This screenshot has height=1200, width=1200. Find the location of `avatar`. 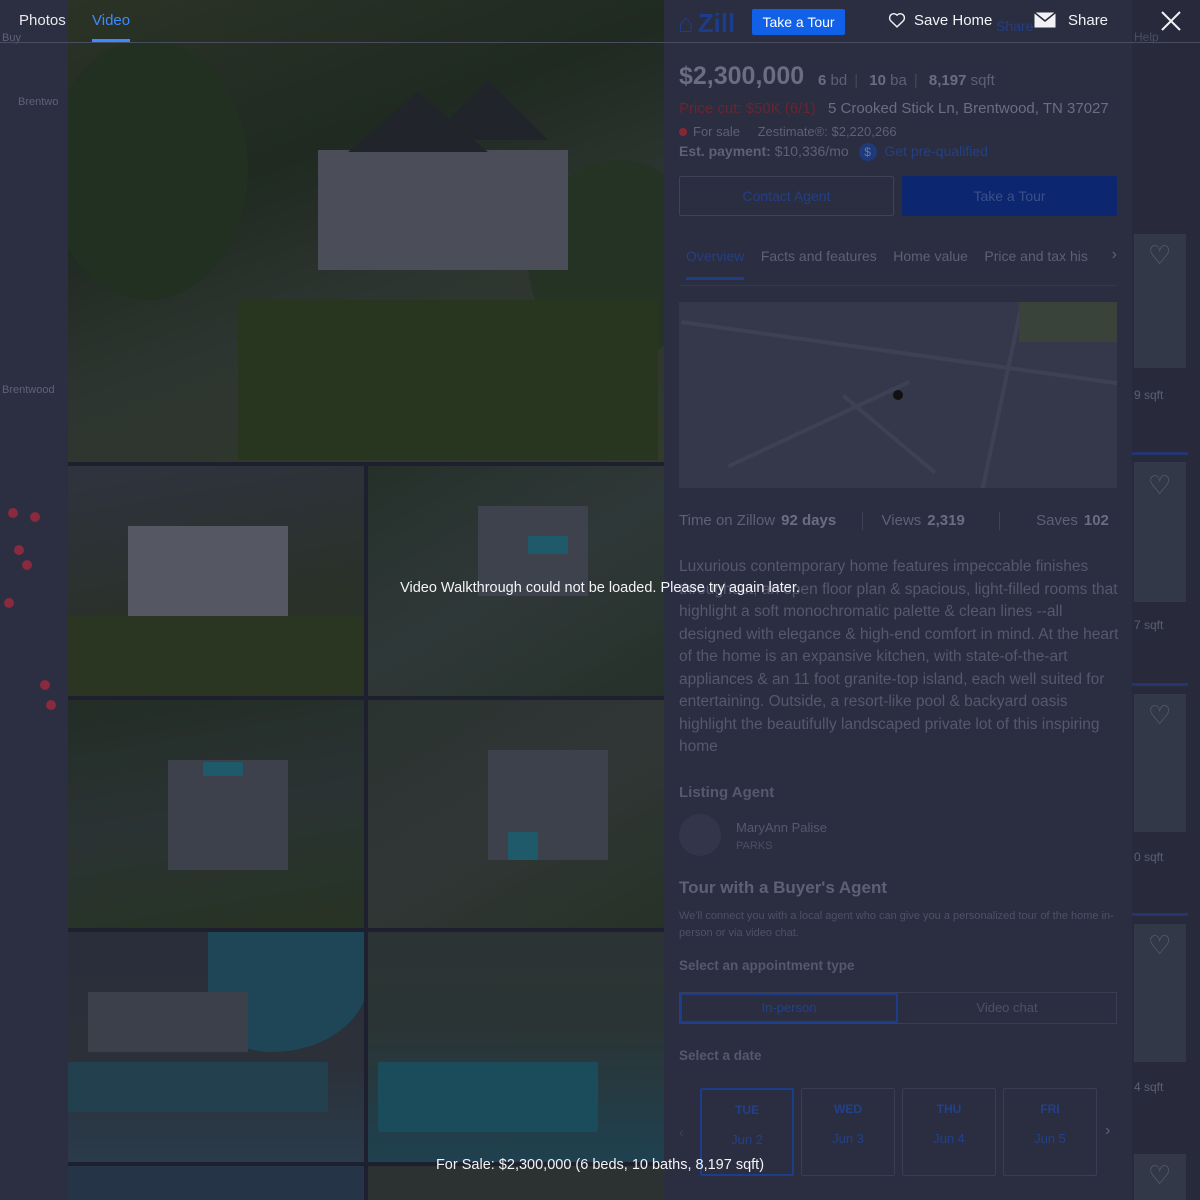

avatar is located at coordinates (700, 835).